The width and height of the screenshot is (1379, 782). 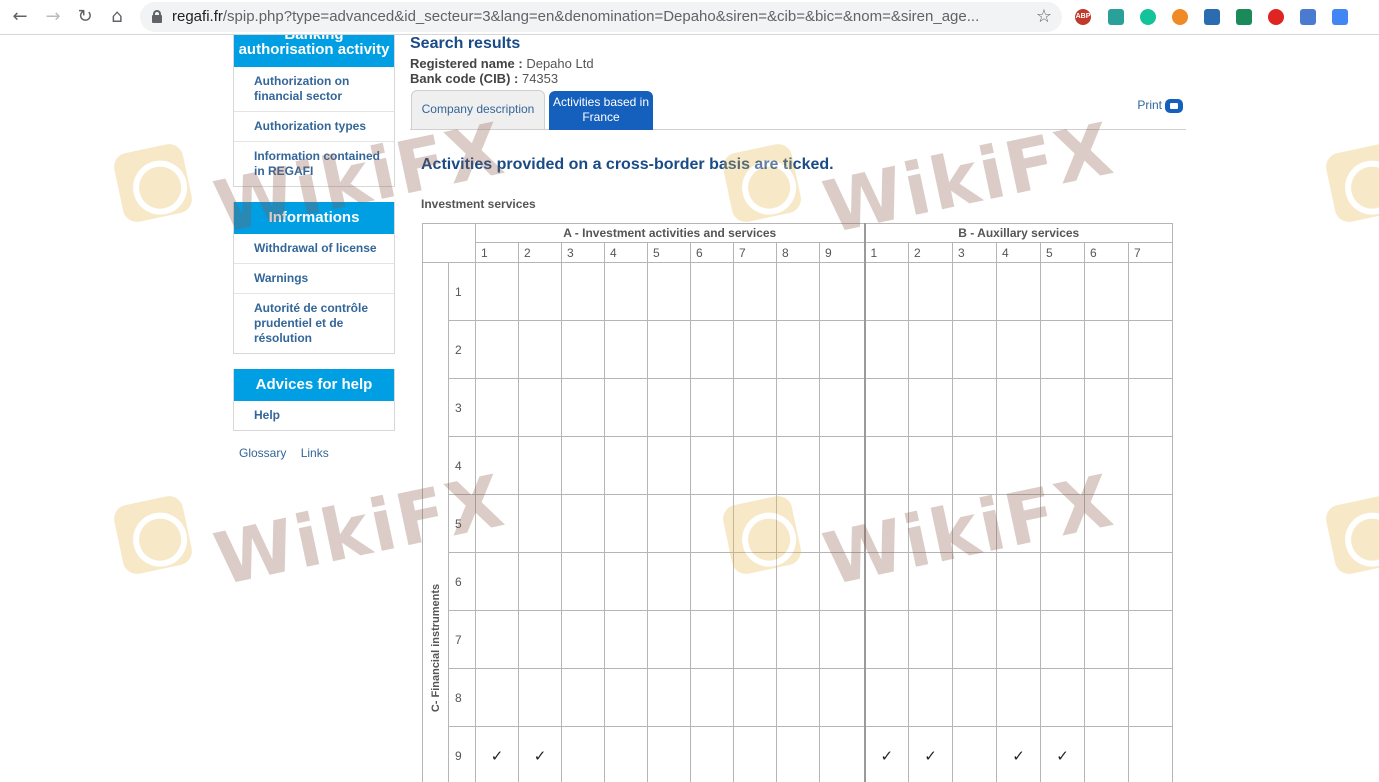 I want to click on sidebar-item-warnings: Warnings, so click(x=314, y=279).